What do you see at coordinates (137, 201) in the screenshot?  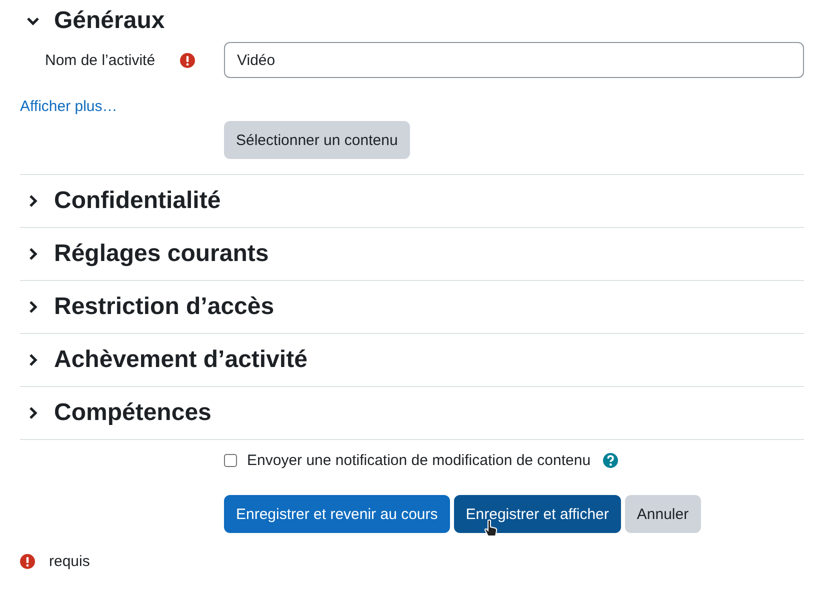 I see `section-heading: Confidentialité` at bounding box center [137, 201].